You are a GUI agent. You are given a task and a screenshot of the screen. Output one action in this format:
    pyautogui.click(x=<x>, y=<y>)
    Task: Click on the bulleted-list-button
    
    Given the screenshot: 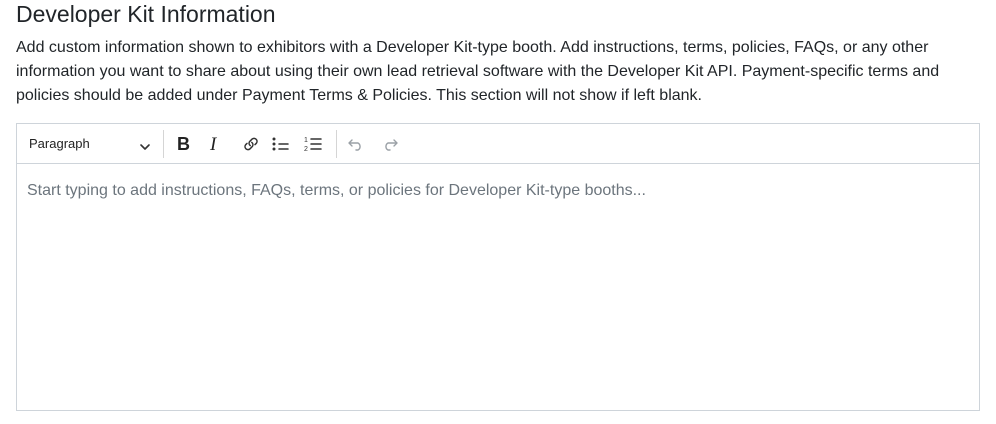 What is the action you would take?
    pyautogui.click(x=281, y=144)
    